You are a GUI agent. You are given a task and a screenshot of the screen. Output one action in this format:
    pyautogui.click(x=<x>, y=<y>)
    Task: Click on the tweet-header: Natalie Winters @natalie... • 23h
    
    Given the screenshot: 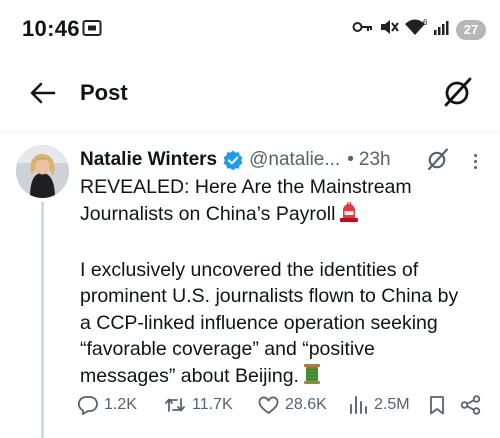 What is the action you would take?
    pyautogui.click(x=235, y=160)
    